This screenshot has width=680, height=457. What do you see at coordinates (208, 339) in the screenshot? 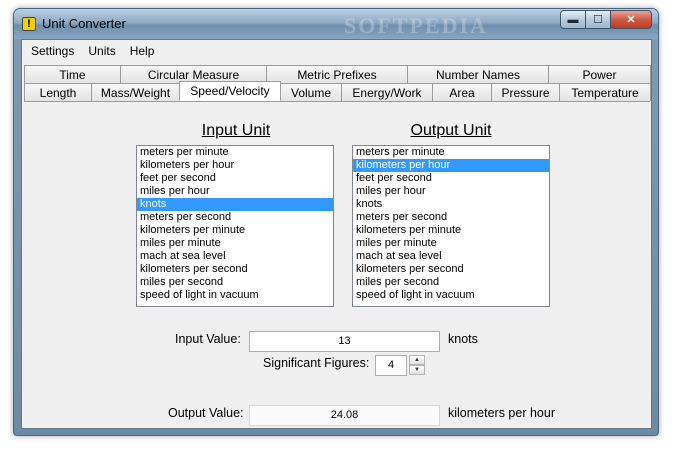
I see `input-value-label: Input Value:` at bounding box center [208, 339].